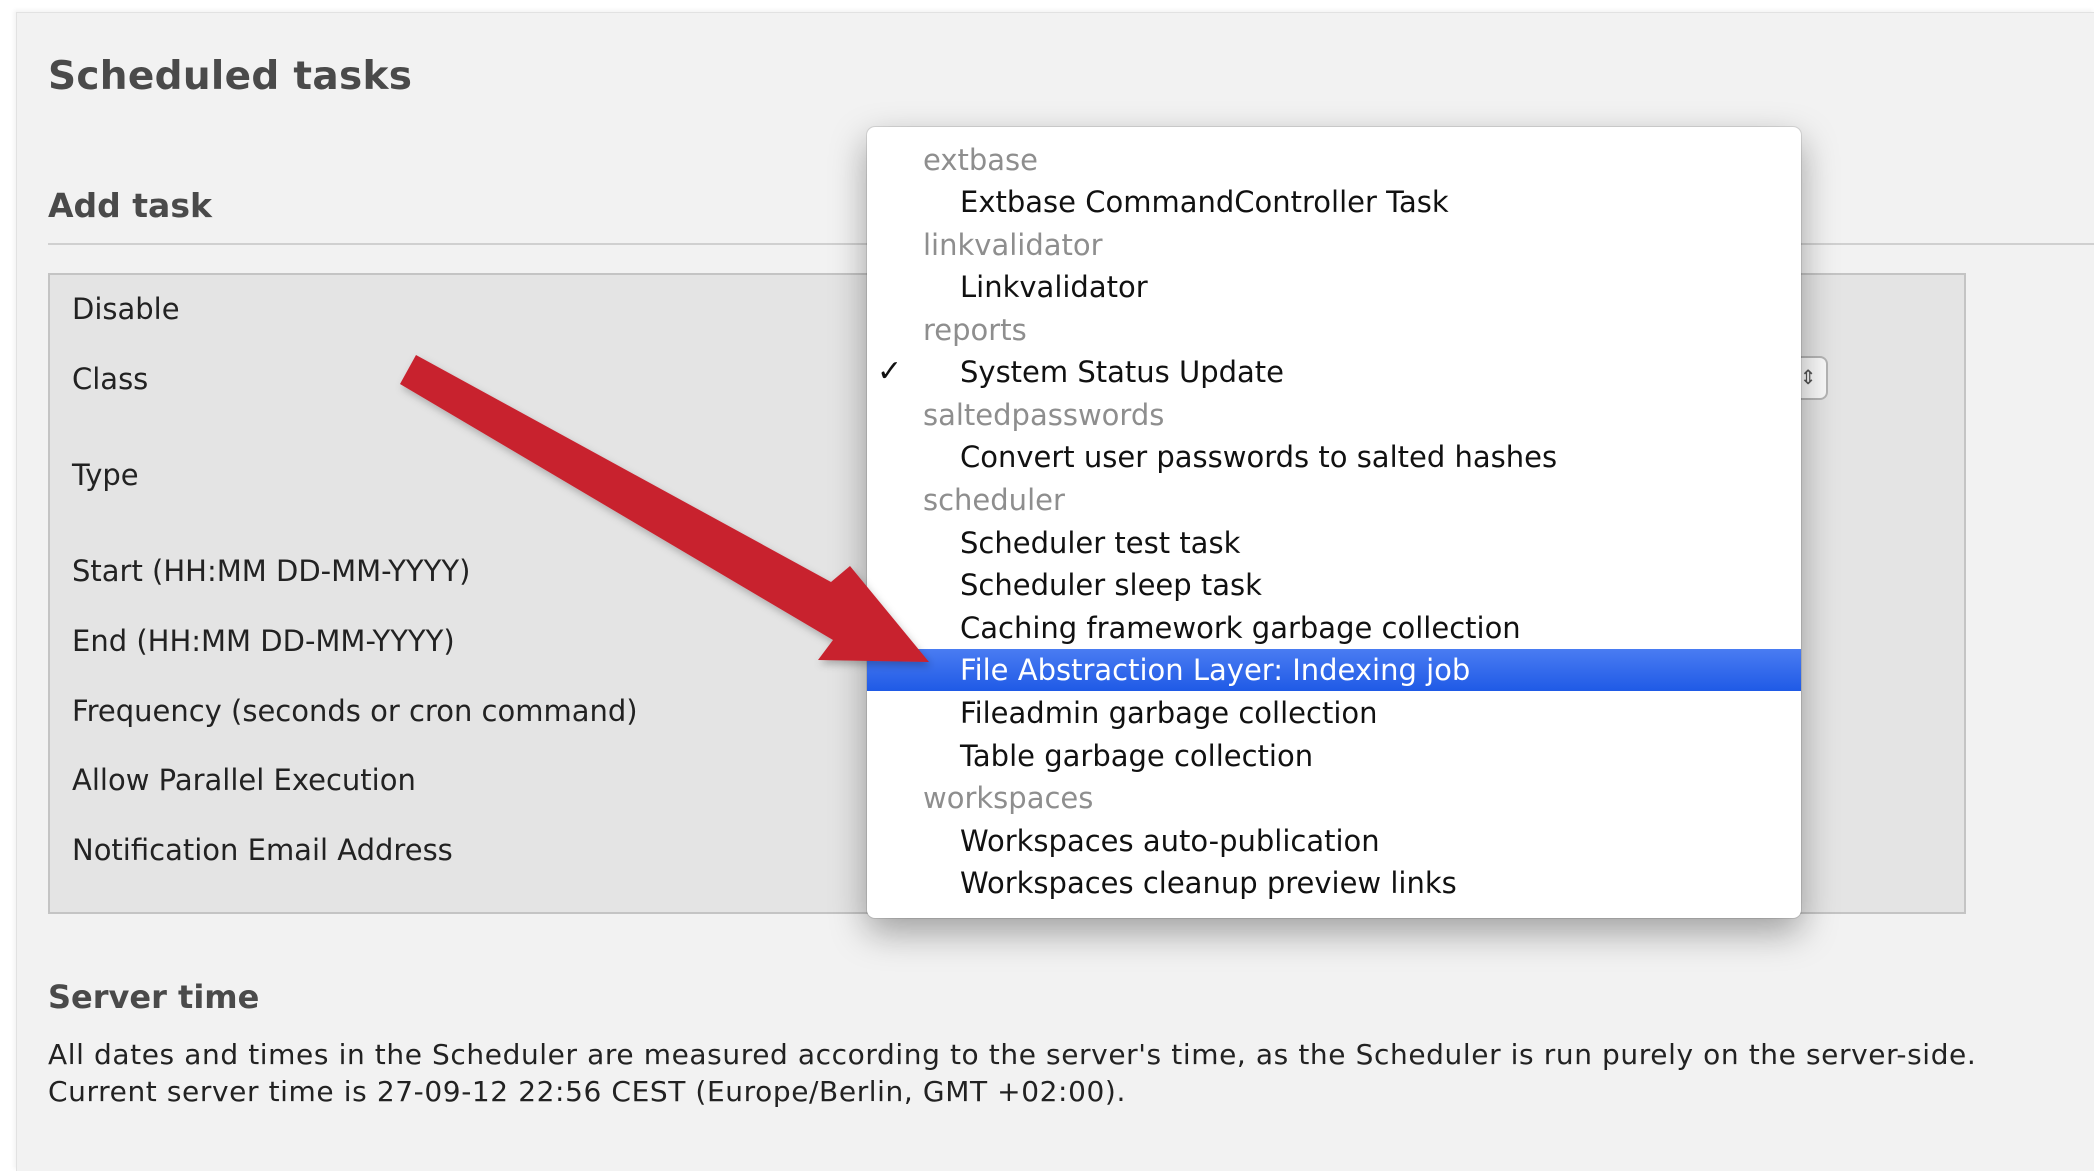 This screenshot has height=1171, width=2094. Describe the element at coordinates (263, 641) in the screenshot. I see `label-end: End (HH:MM DD-MM-YYYY)` at that location.